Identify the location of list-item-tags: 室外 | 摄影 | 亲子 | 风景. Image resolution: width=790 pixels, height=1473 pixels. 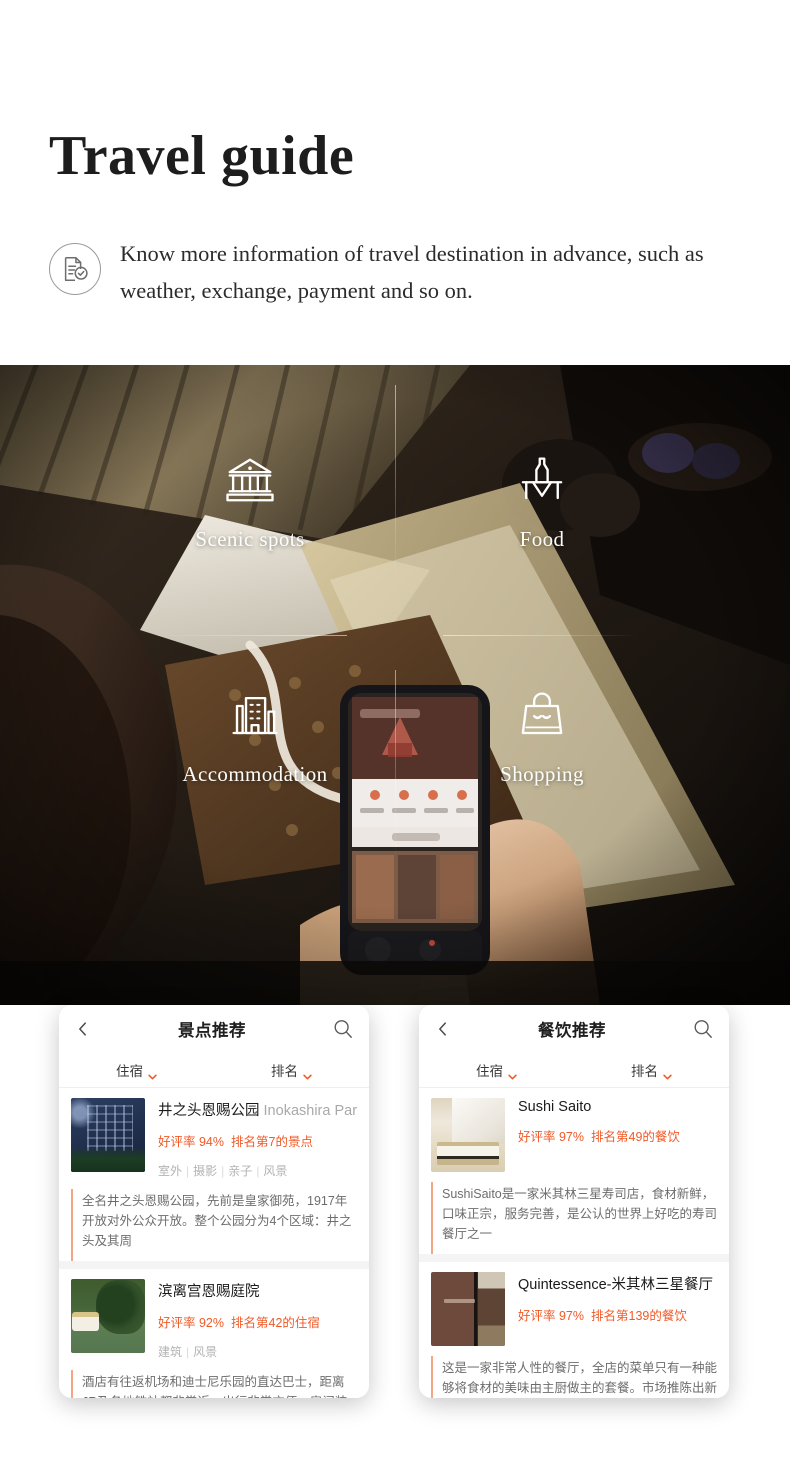
(223, 1171).